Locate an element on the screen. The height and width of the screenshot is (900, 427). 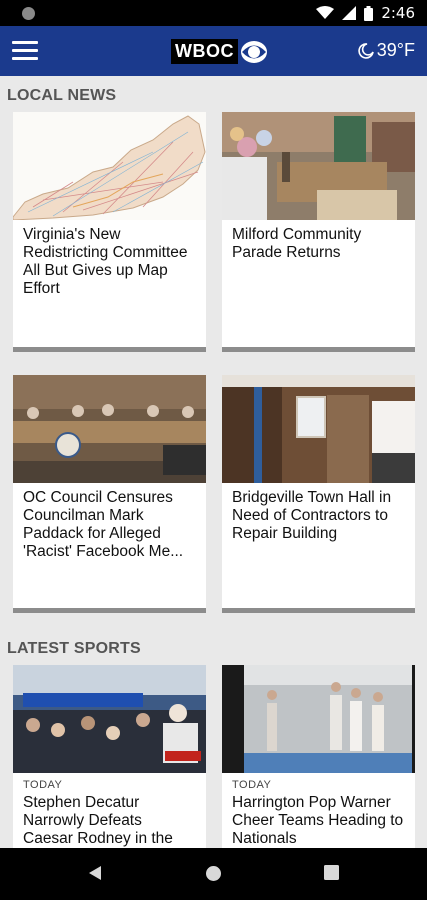
logo-text: WBOC is located at coordinates (204, 51).